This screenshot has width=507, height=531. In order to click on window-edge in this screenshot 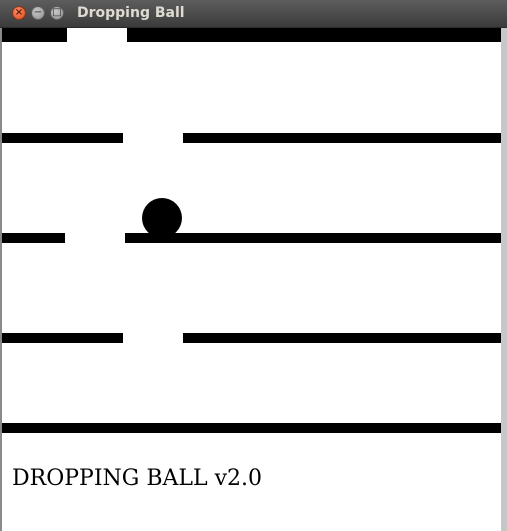, I will do `click(504, 279)`.